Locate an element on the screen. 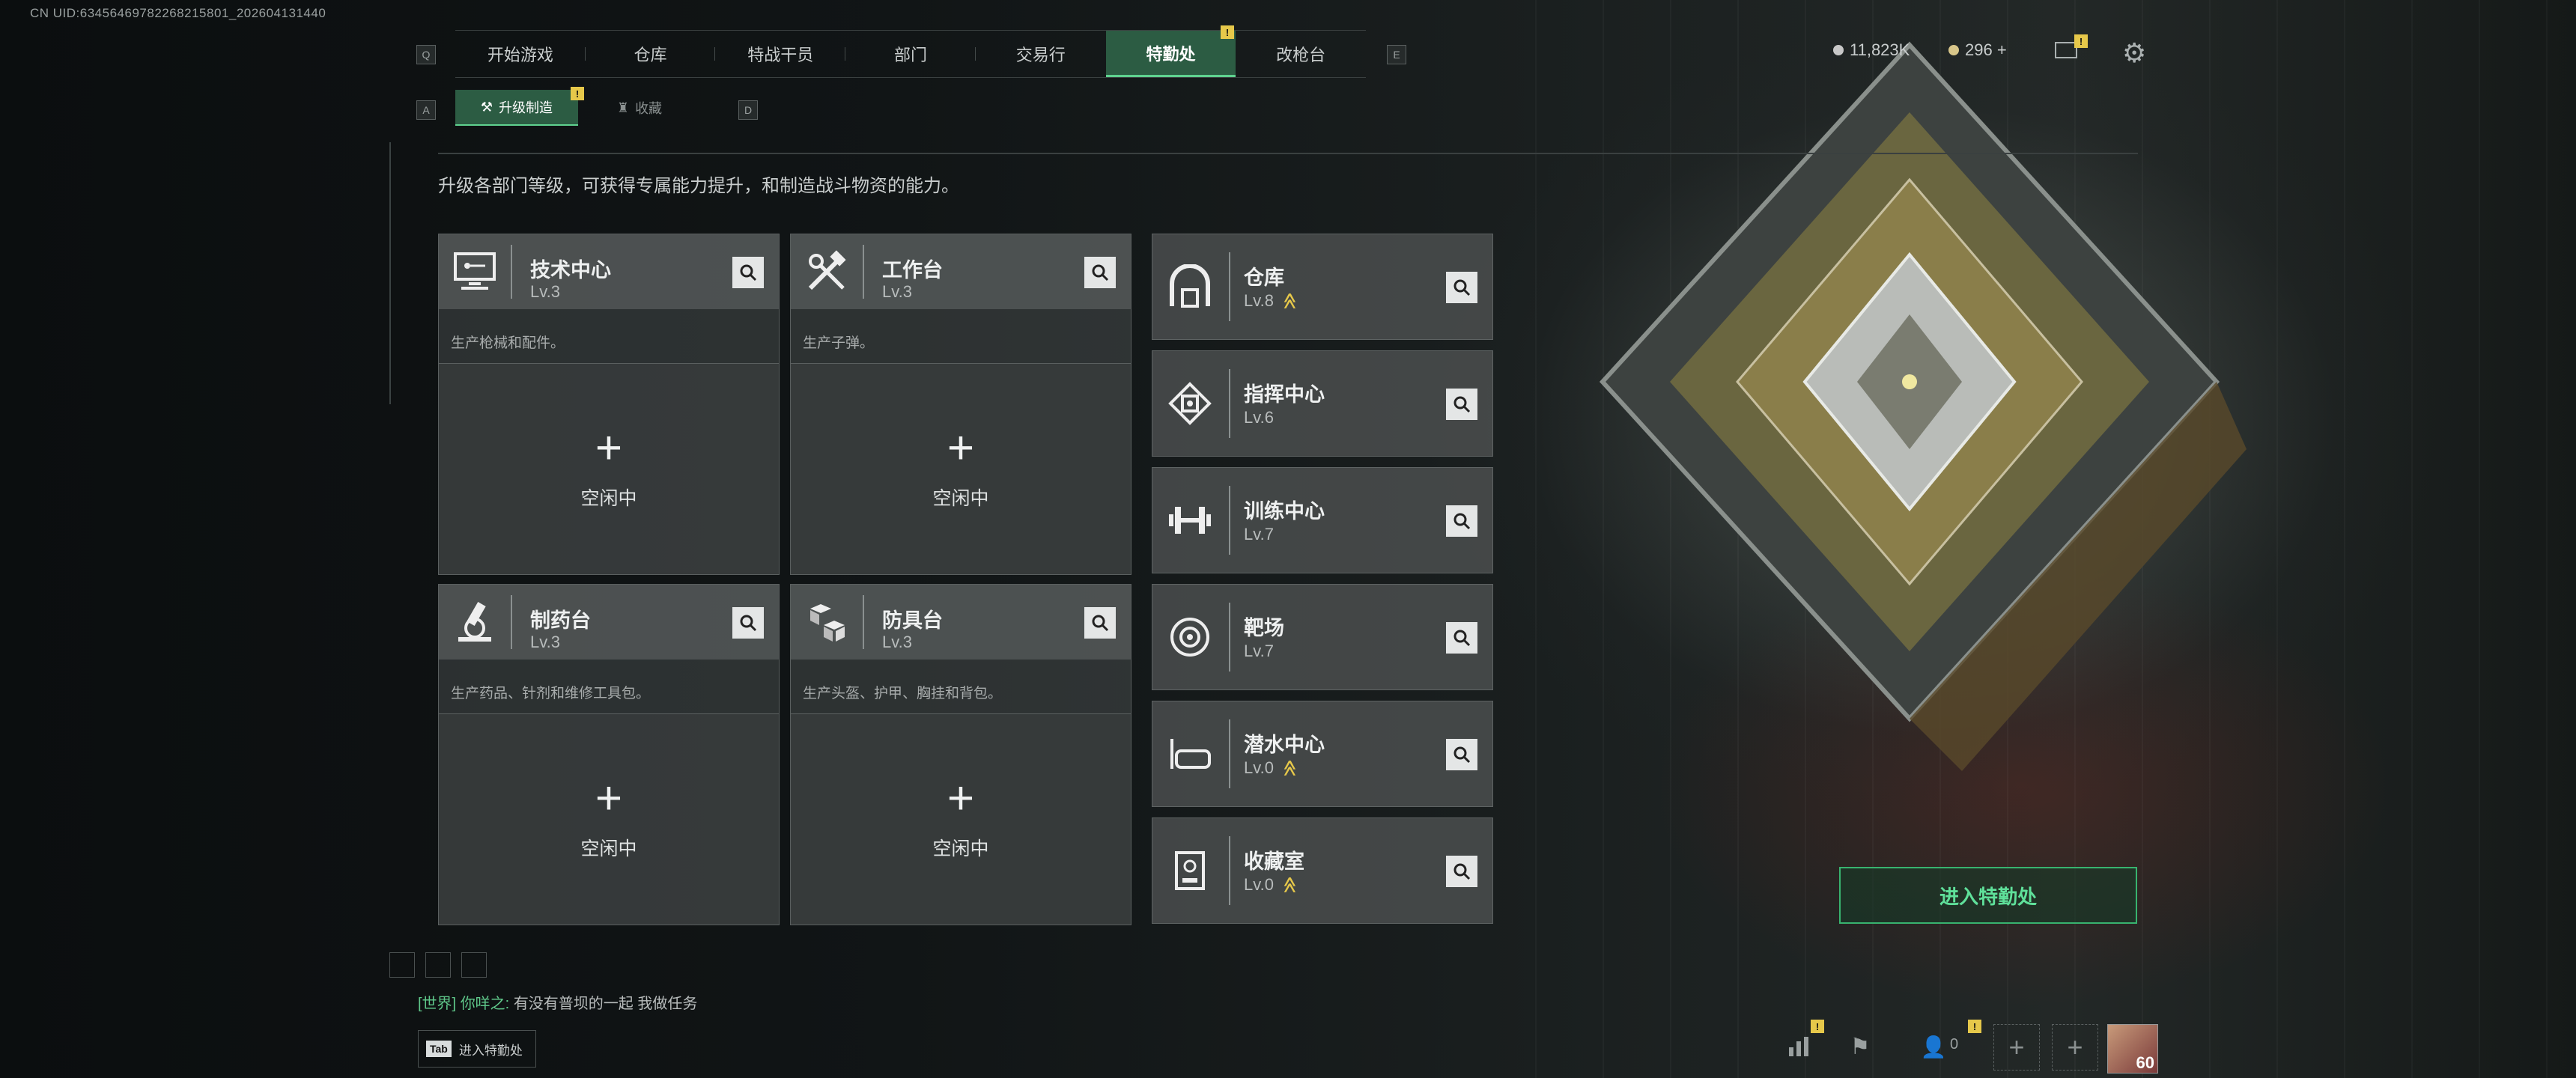  station-armor: 防具台 Lv.3 生产头盔、护甲、胸挂和背包。 + 空闲中 is located at coordinates (960, 754).